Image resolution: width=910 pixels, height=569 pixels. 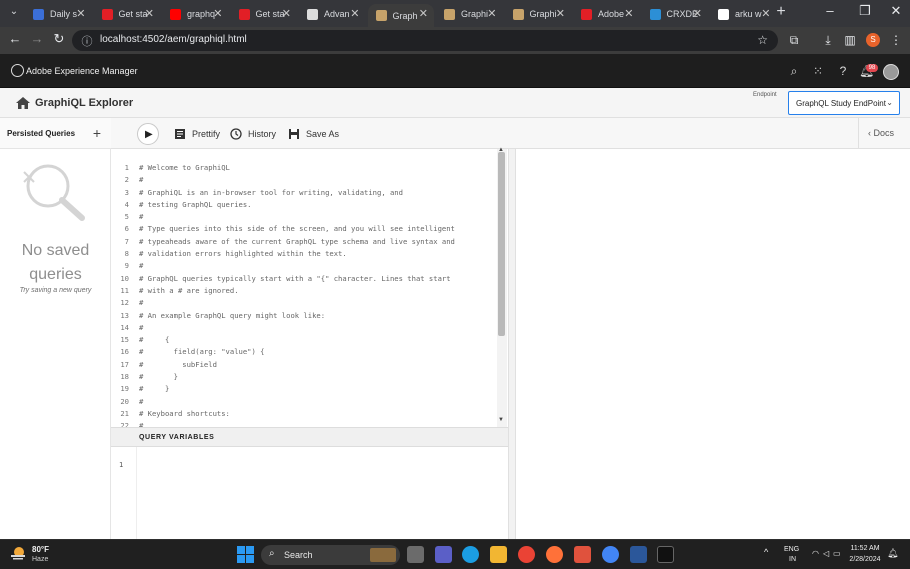 I want to click on weather-condition: Haze, so click(x=40, y=559).